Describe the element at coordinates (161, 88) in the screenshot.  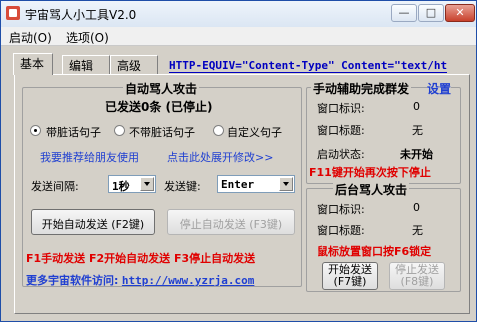
I see `auto-group-title: 自动骂人攻击` at that location.